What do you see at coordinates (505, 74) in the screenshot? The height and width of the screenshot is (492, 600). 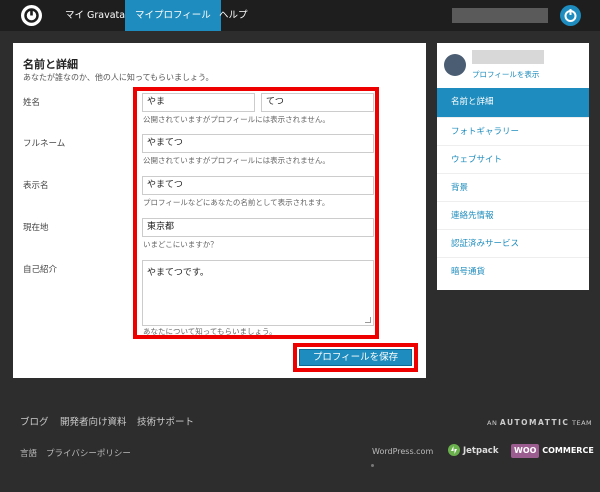 I see `view-profile-link: プロフィールを表示` at bounding box center [505, 74].